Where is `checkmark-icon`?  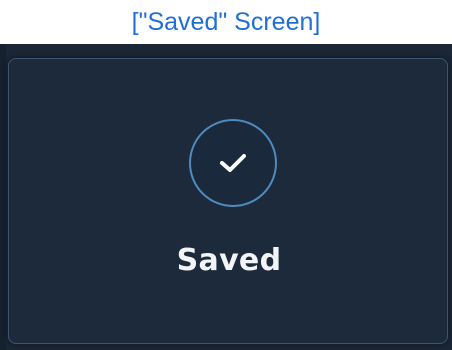 checkmark-icon is located at coordinates (233, 163).